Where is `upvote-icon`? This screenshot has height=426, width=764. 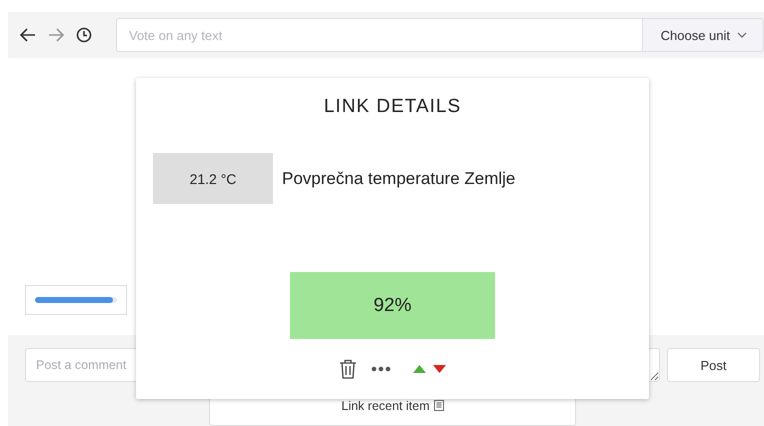
upvote-icon is located at coordinates (419, 369).